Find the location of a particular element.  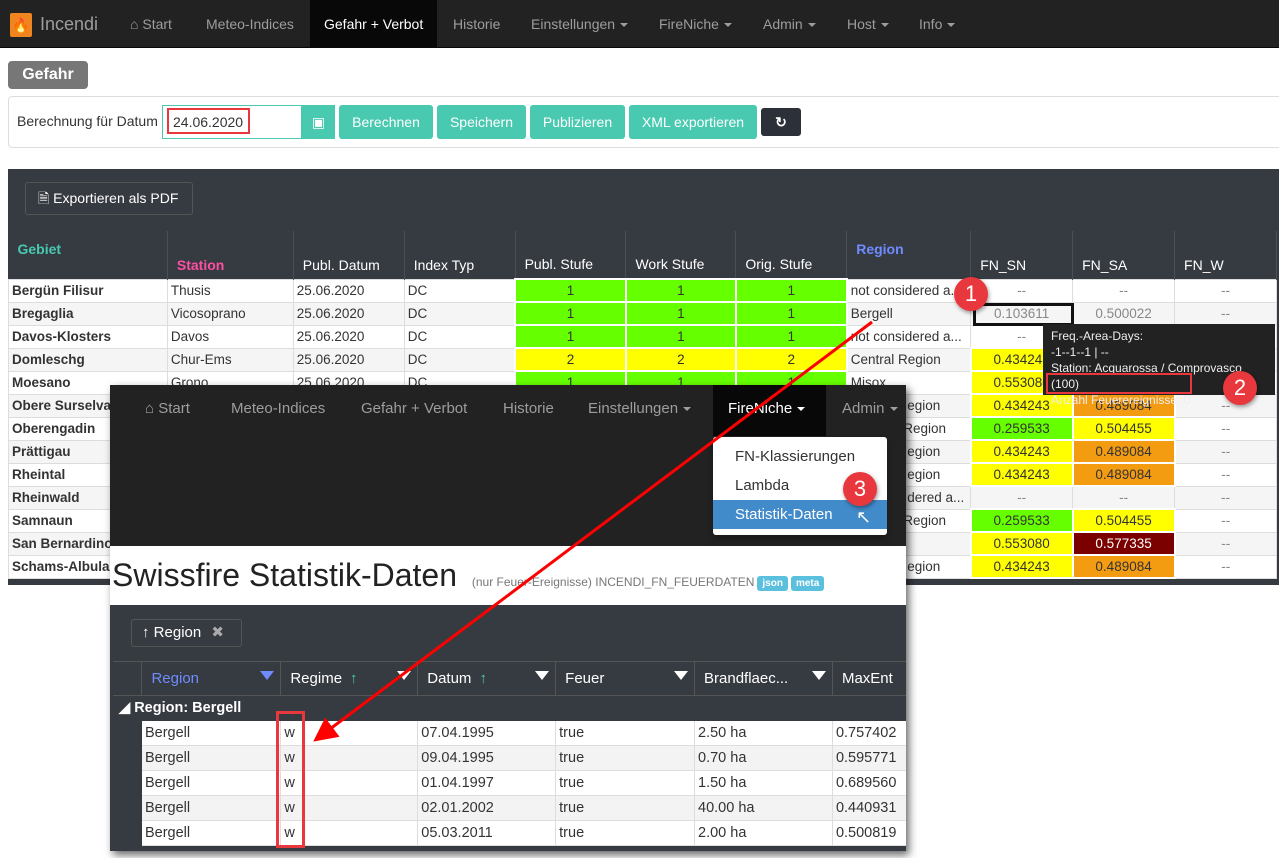

step-badge-3: 3 is located at coordinates (860, 489).